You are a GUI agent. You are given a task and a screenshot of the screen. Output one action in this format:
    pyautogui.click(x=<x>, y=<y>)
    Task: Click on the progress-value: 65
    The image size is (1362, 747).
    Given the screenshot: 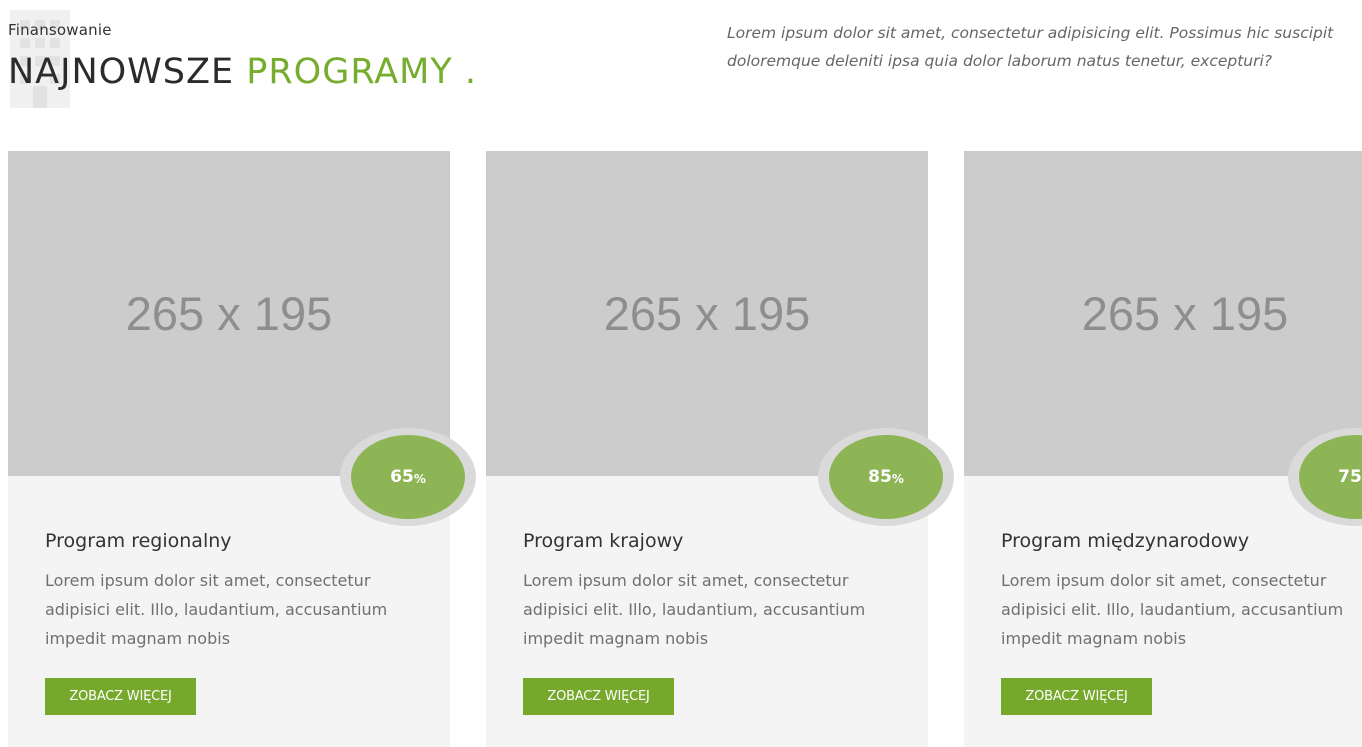 What is the action you would take?
    pyautogui.click(x=402, y=477)
    